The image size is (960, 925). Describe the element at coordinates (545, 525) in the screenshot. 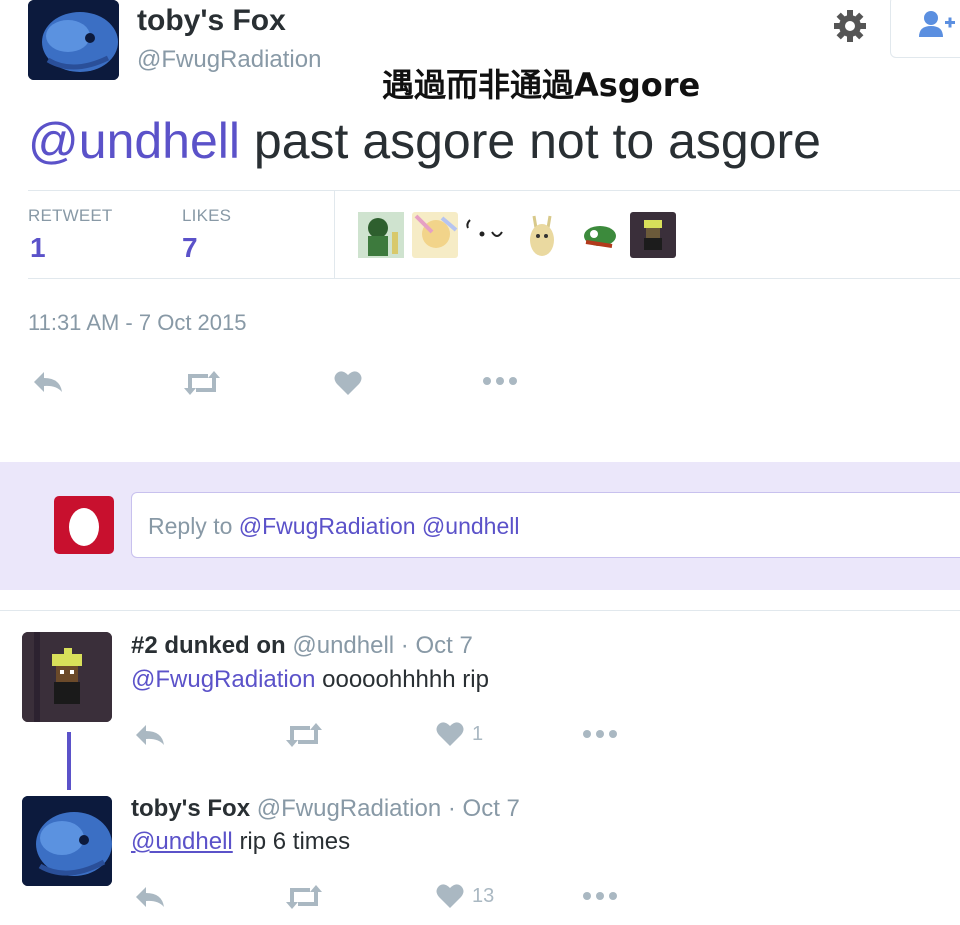

I see `reply-input: Reply to @FwugRadiation @undhell` at that location.